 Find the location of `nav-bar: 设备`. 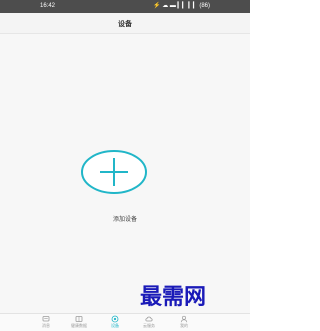

nav-bar: 设备 is located at coordinates (125, 23).